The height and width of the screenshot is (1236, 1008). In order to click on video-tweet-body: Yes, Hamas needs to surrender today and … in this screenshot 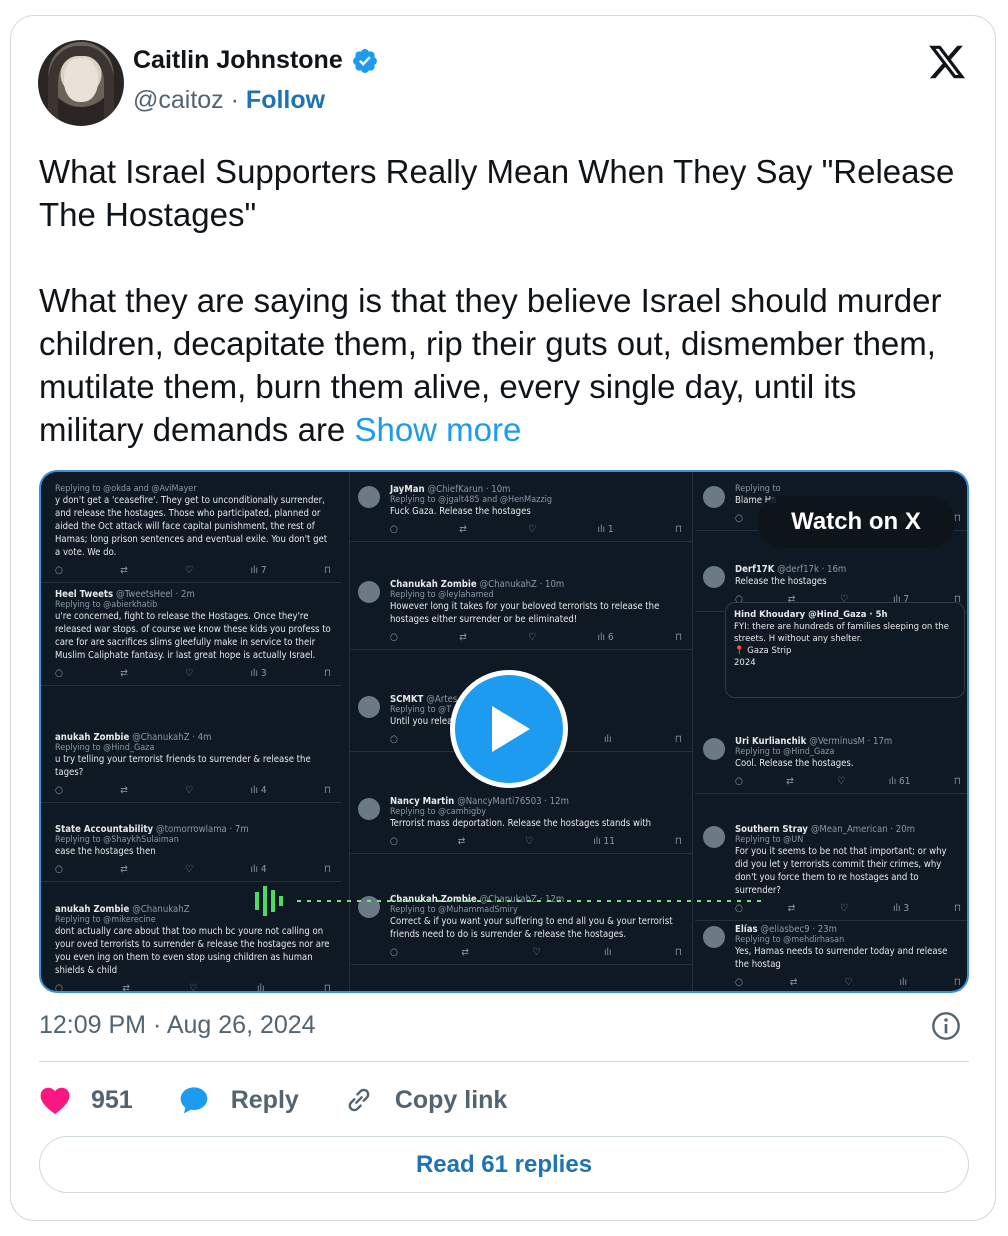, I will do `click(841, 958)`.